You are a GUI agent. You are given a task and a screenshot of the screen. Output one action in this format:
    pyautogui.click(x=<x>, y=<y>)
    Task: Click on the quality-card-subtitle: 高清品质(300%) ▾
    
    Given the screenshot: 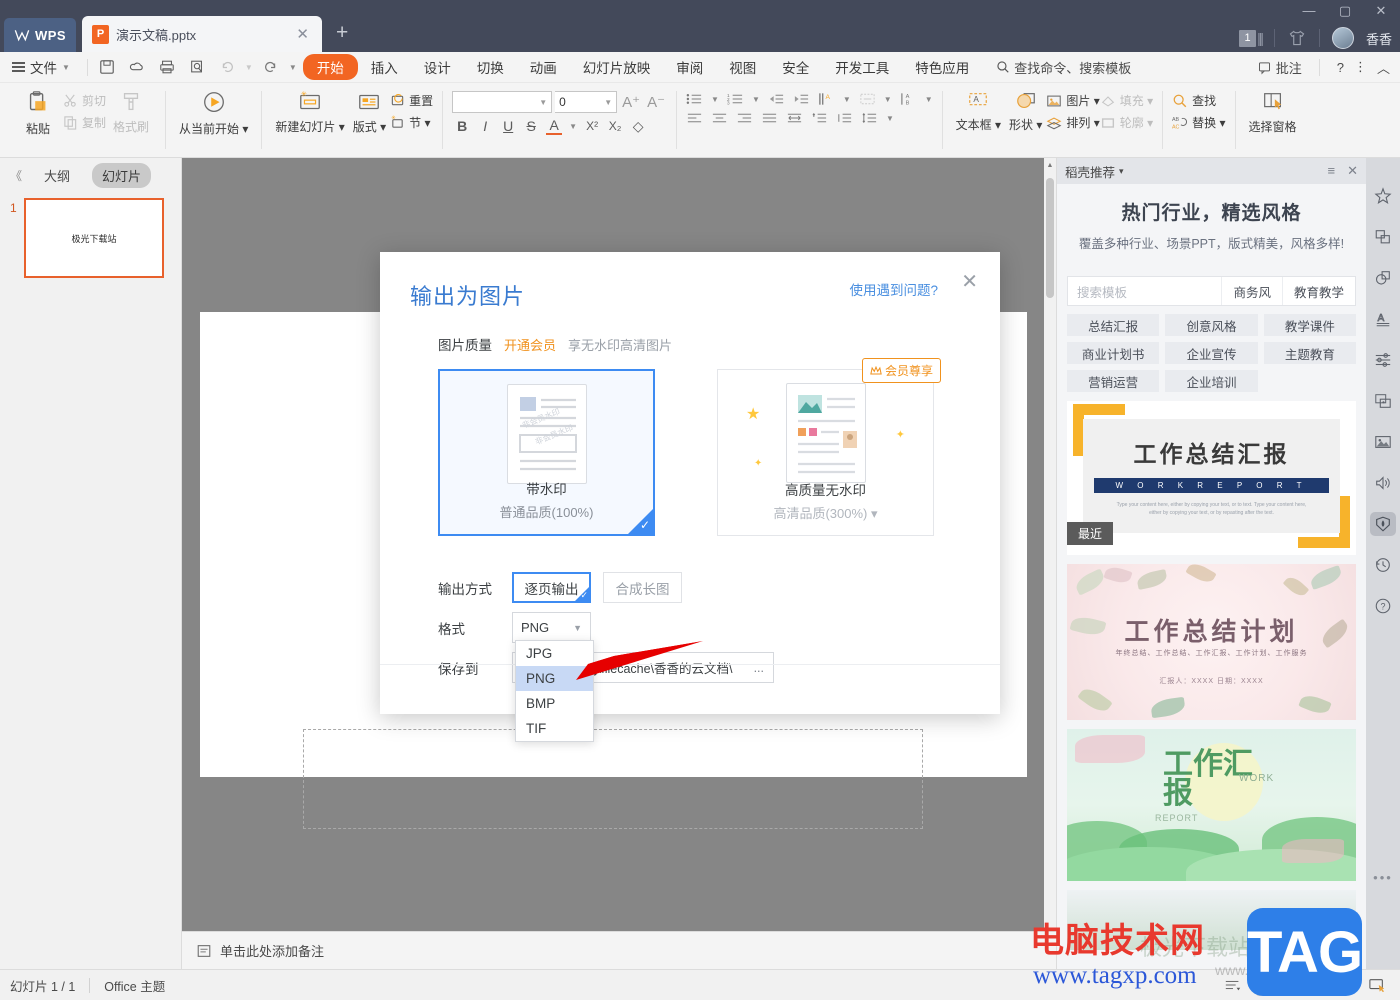 What is the action you would take?
    pyautogui.click(x=825, y=512)
    